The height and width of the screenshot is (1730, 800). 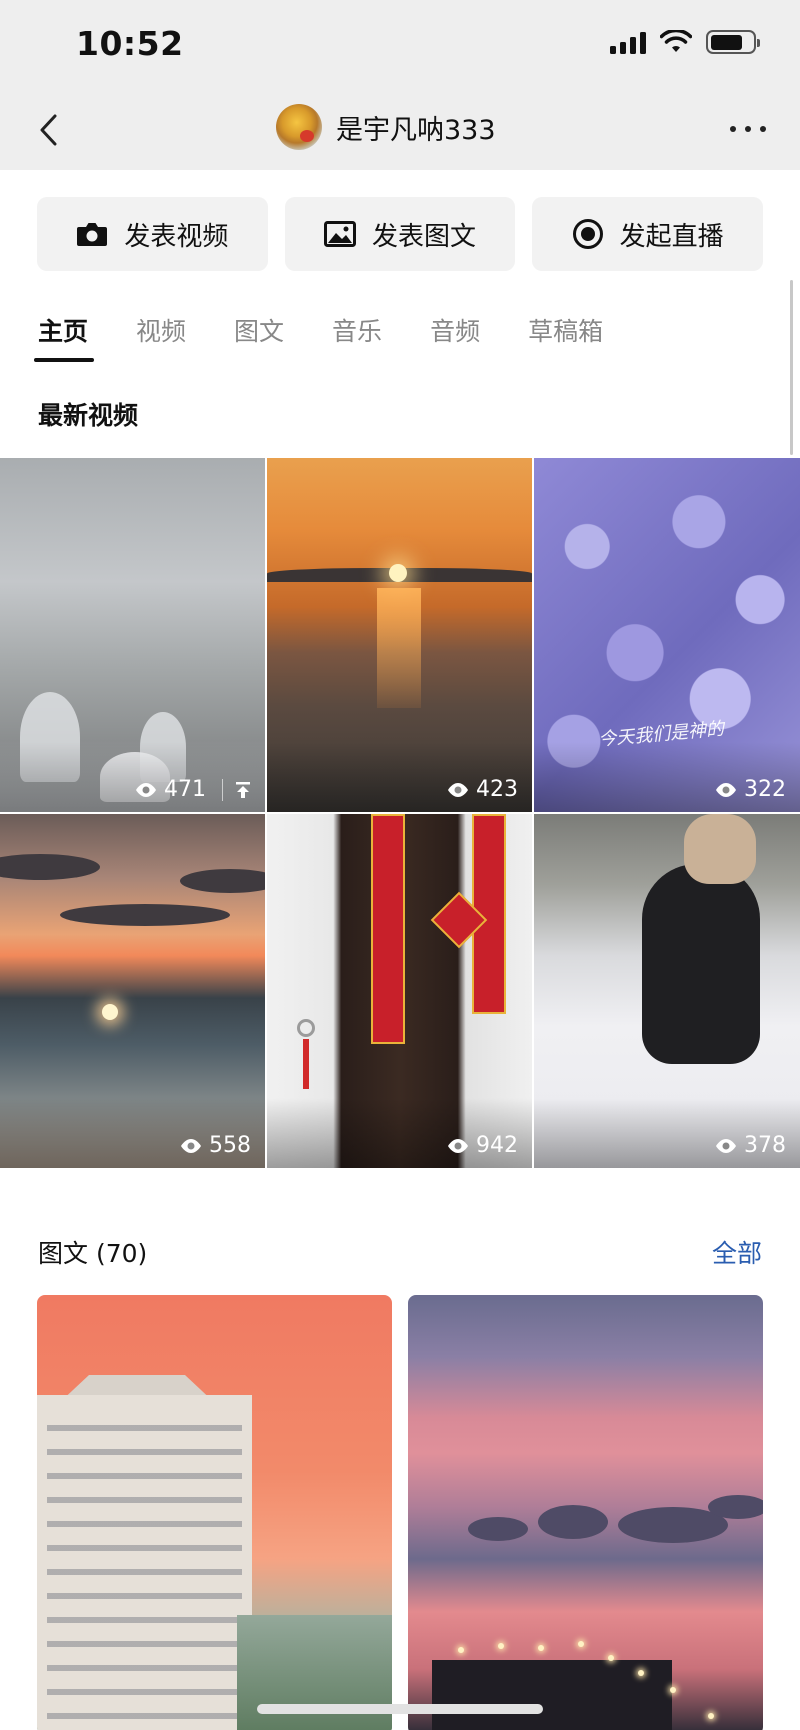 What do you see at coordinates (737, 1252) in the screenshot?
I see `view-all-link: 全部` at bounding box center [737, 1252].